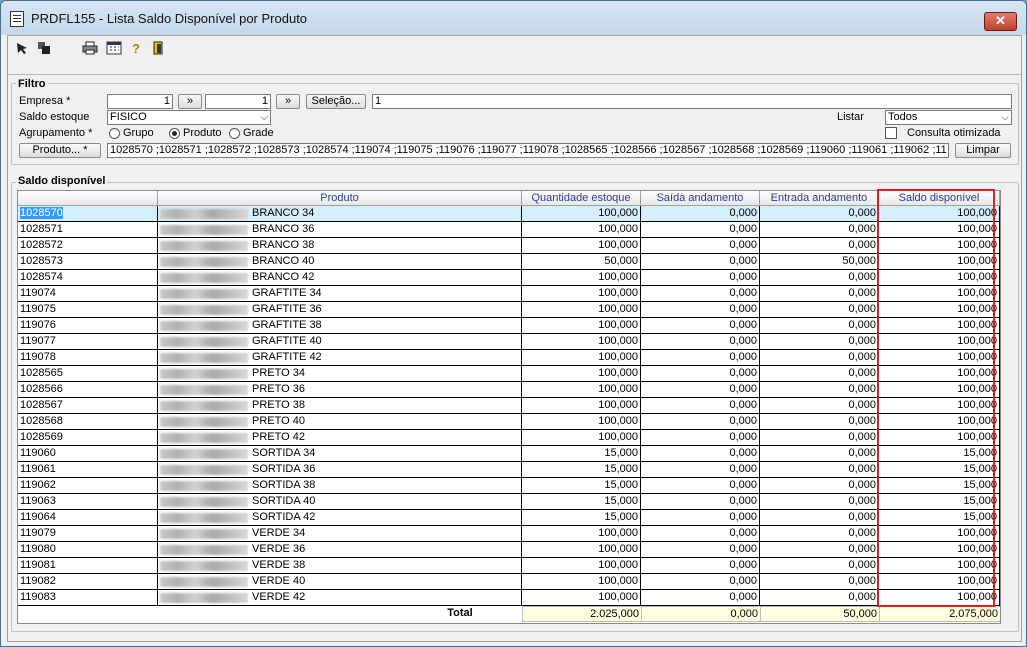 This screenshot has height=647, width=1027. What do you see at coordinates (939, 198) in the screenshot?
I see `col-header-saldo: Saldo disponível` at bounding box center [939, 198].